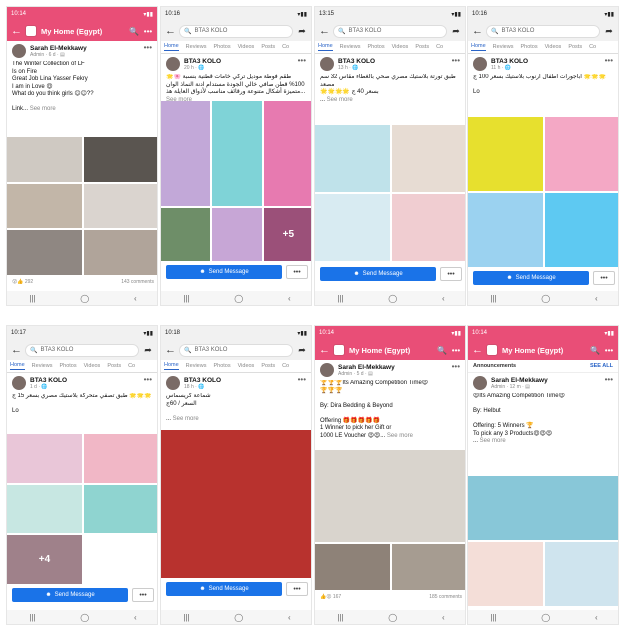 This screenshot has height=625, width=619. I want to click on comment-count: 185 comments, so click(445, 597).